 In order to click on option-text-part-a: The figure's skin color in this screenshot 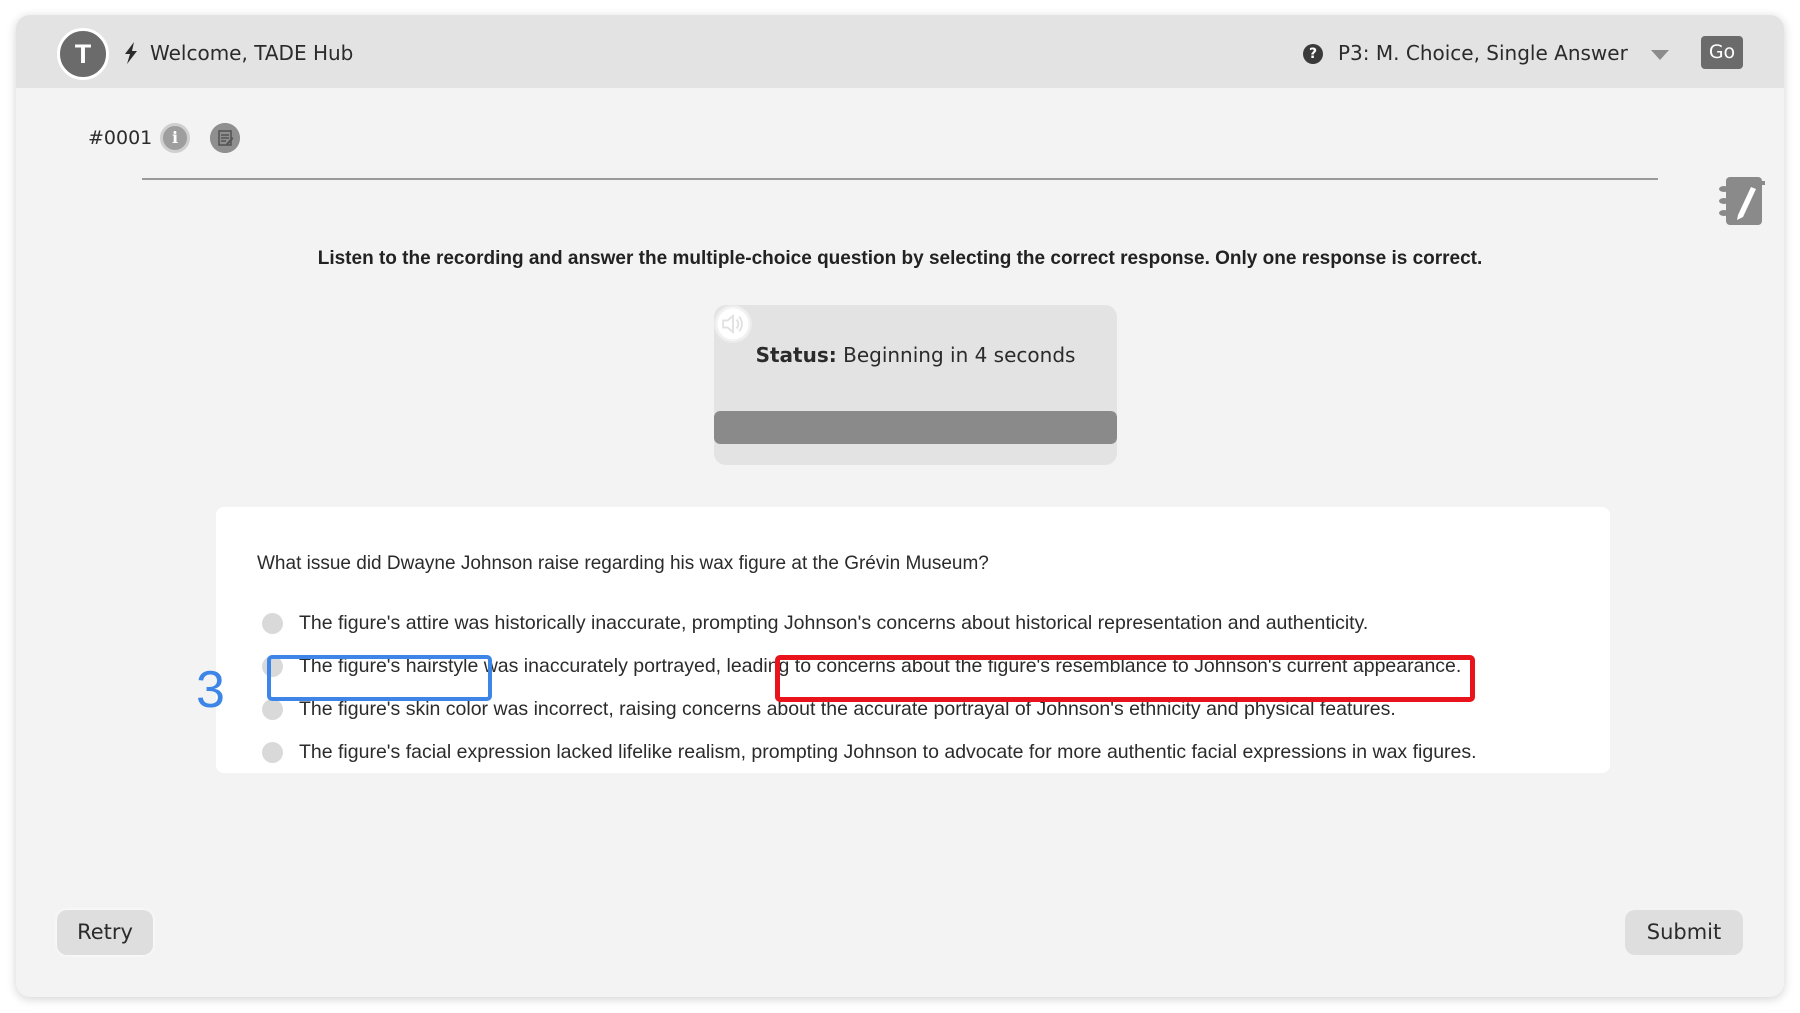, I will do `click(394, 709)`.